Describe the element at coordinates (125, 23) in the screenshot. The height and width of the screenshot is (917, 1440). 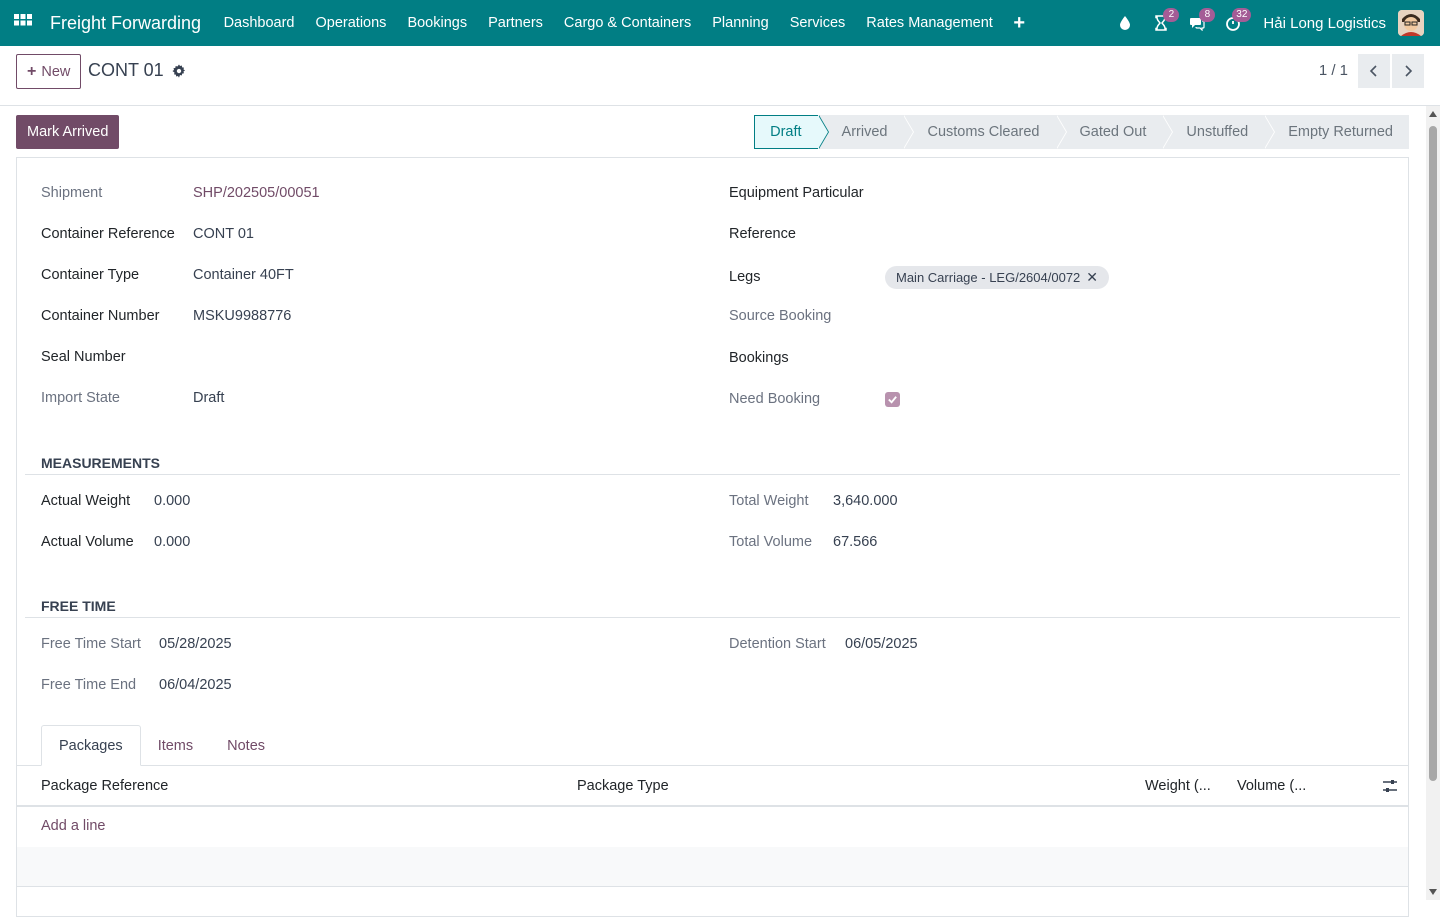
I see `app-name: Freight Forwarding` at that location.